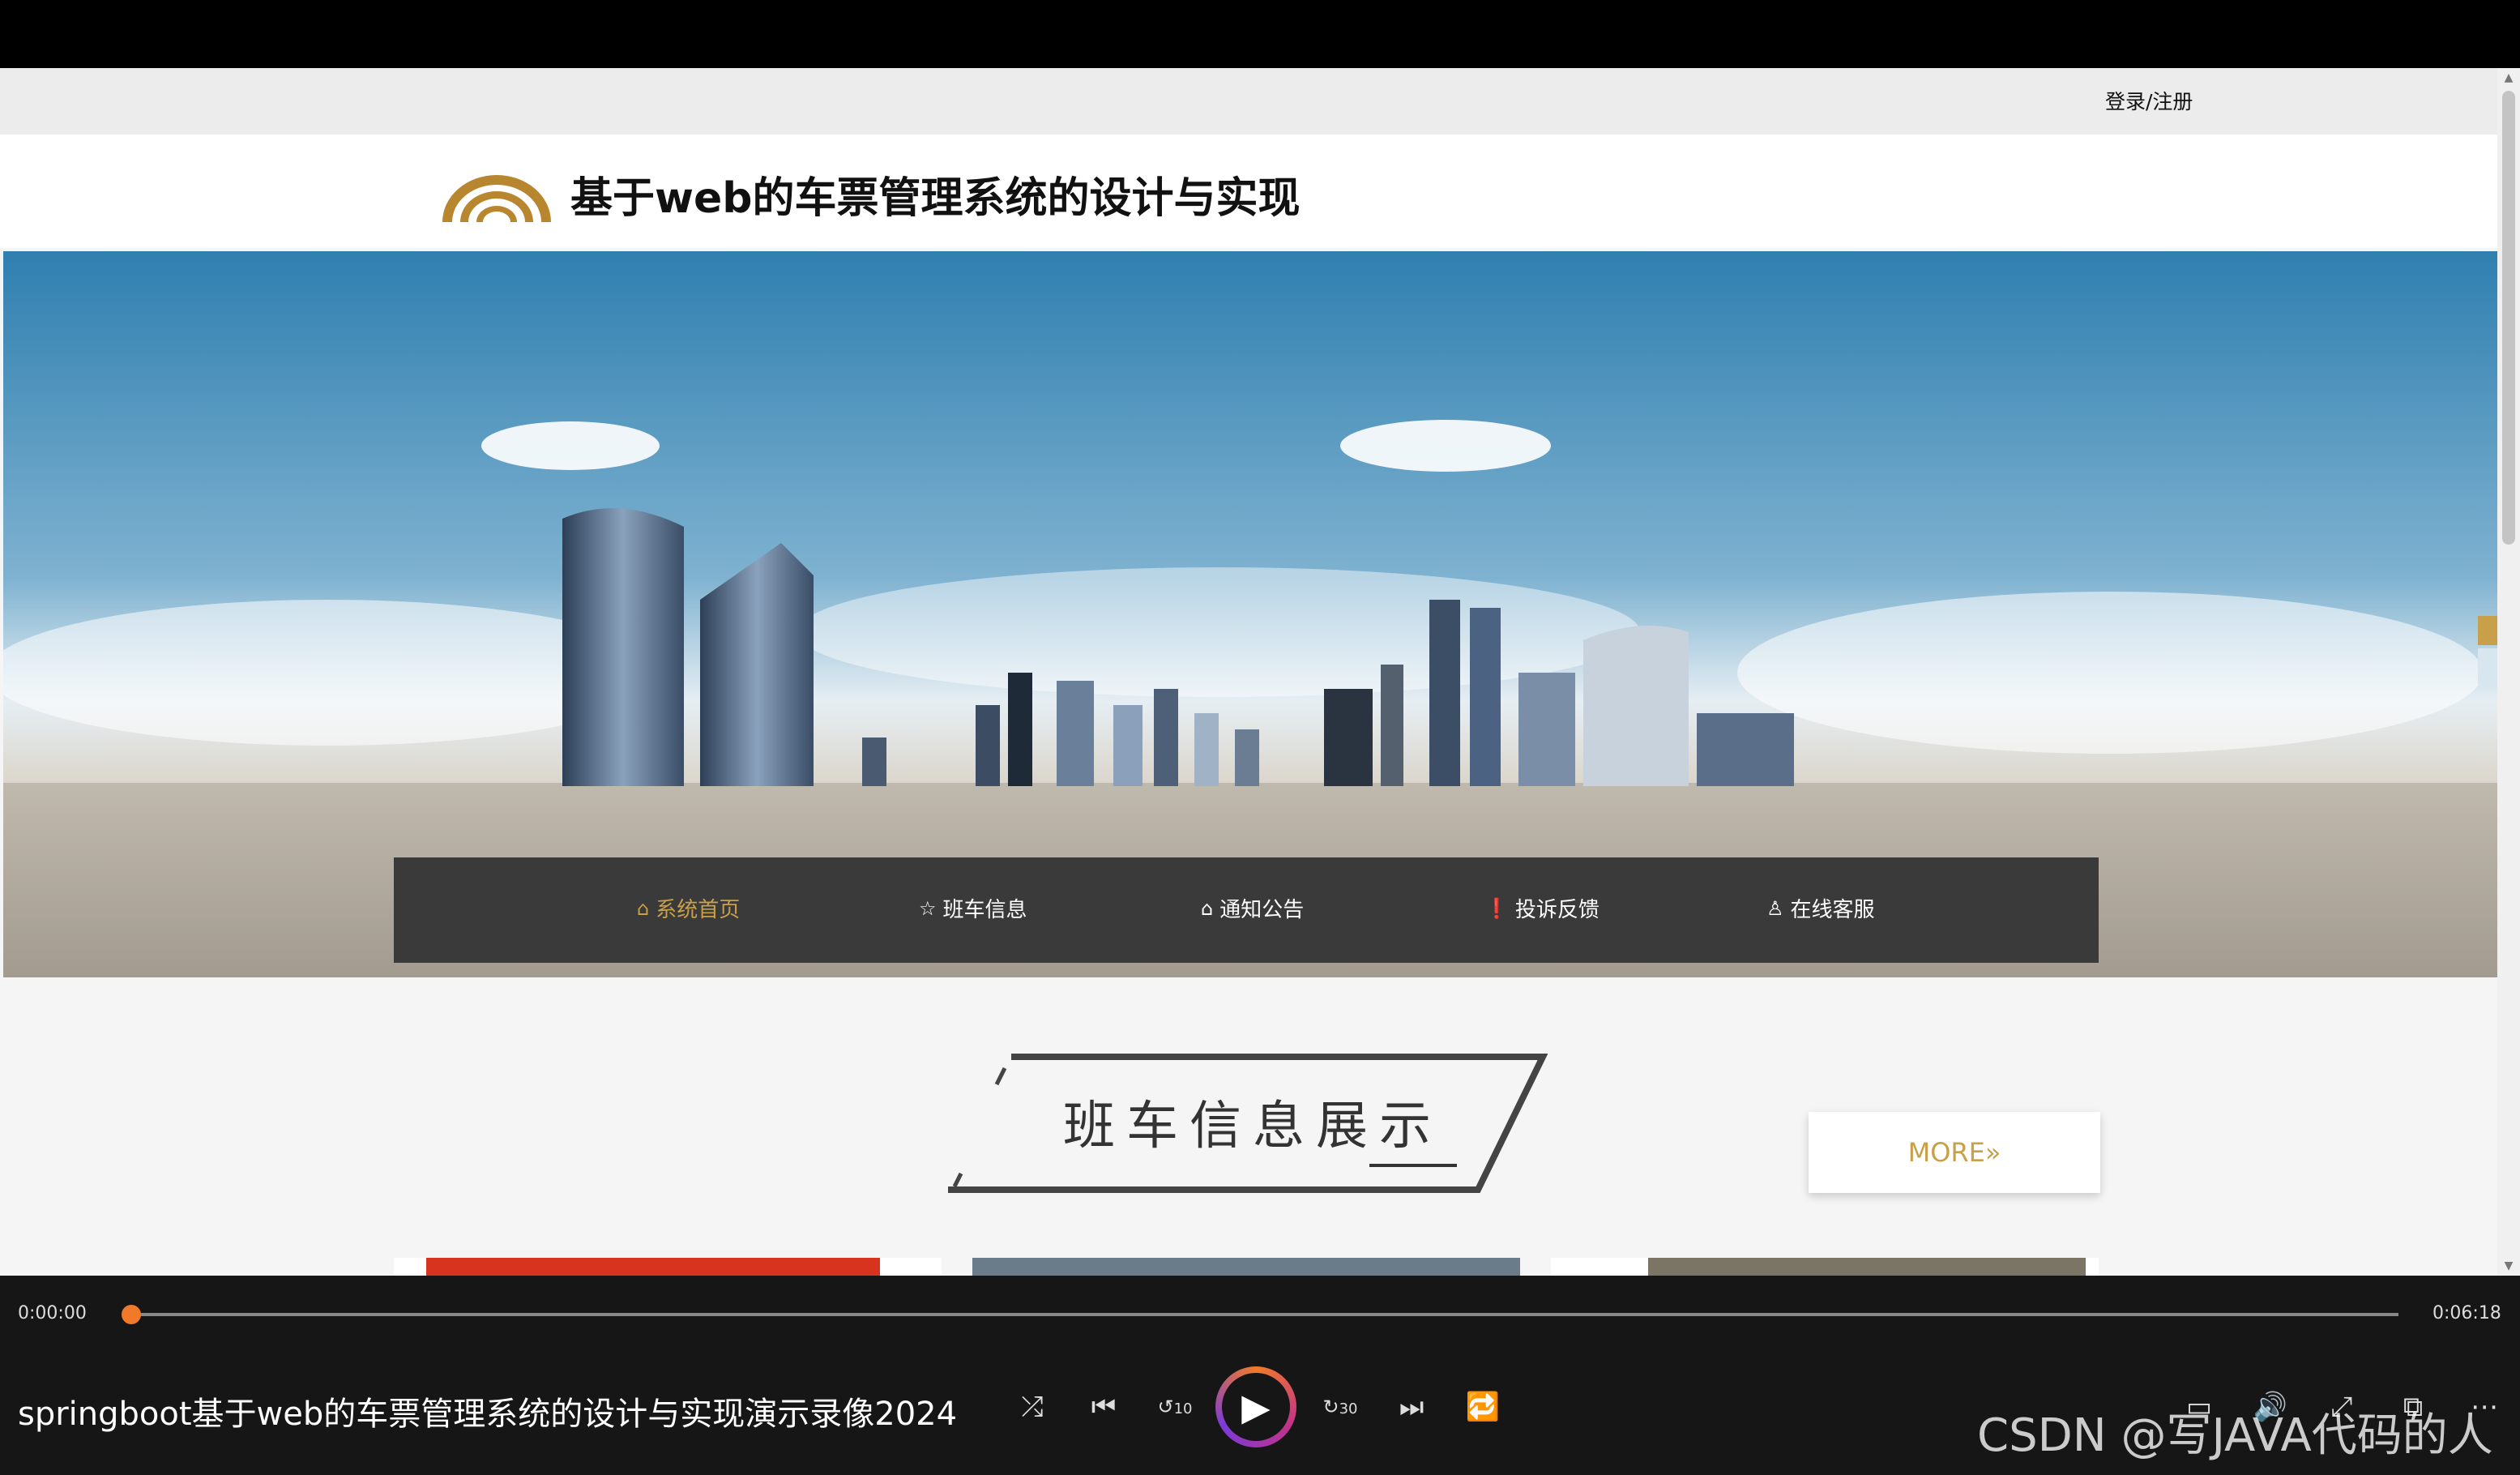 This screenshot has width=2520, height=1475. I want to click on nav-item-support: ♙ 在线客服, so click(1821, 908).